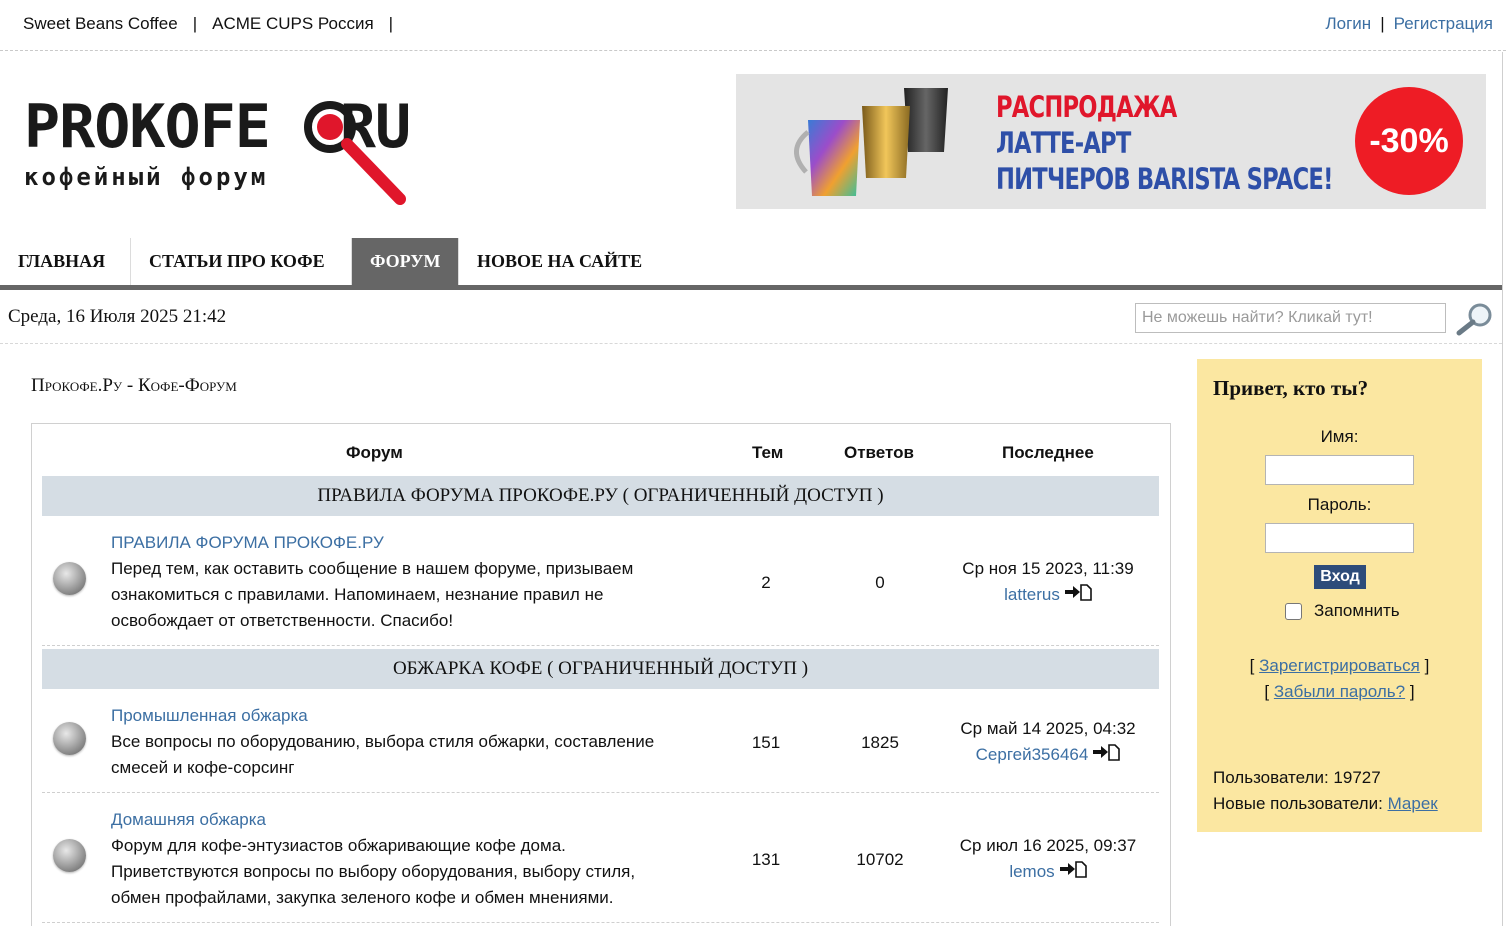 The image size is (1506, 926). Describe the element at coordinates (564, 261) in the screenshot. I see `tab-whats-new: НОВОЕ НА САЙТЕ` at that location.